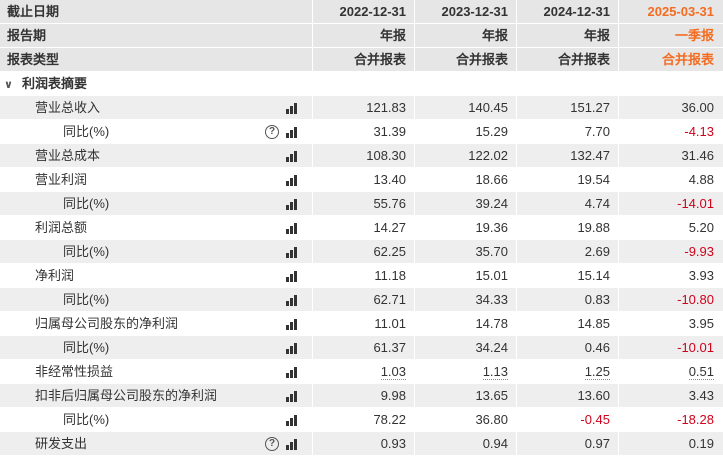  I want to click on table-row: 营业总收入 121.83 140.45 151.27 36.00, so click(361, 108).